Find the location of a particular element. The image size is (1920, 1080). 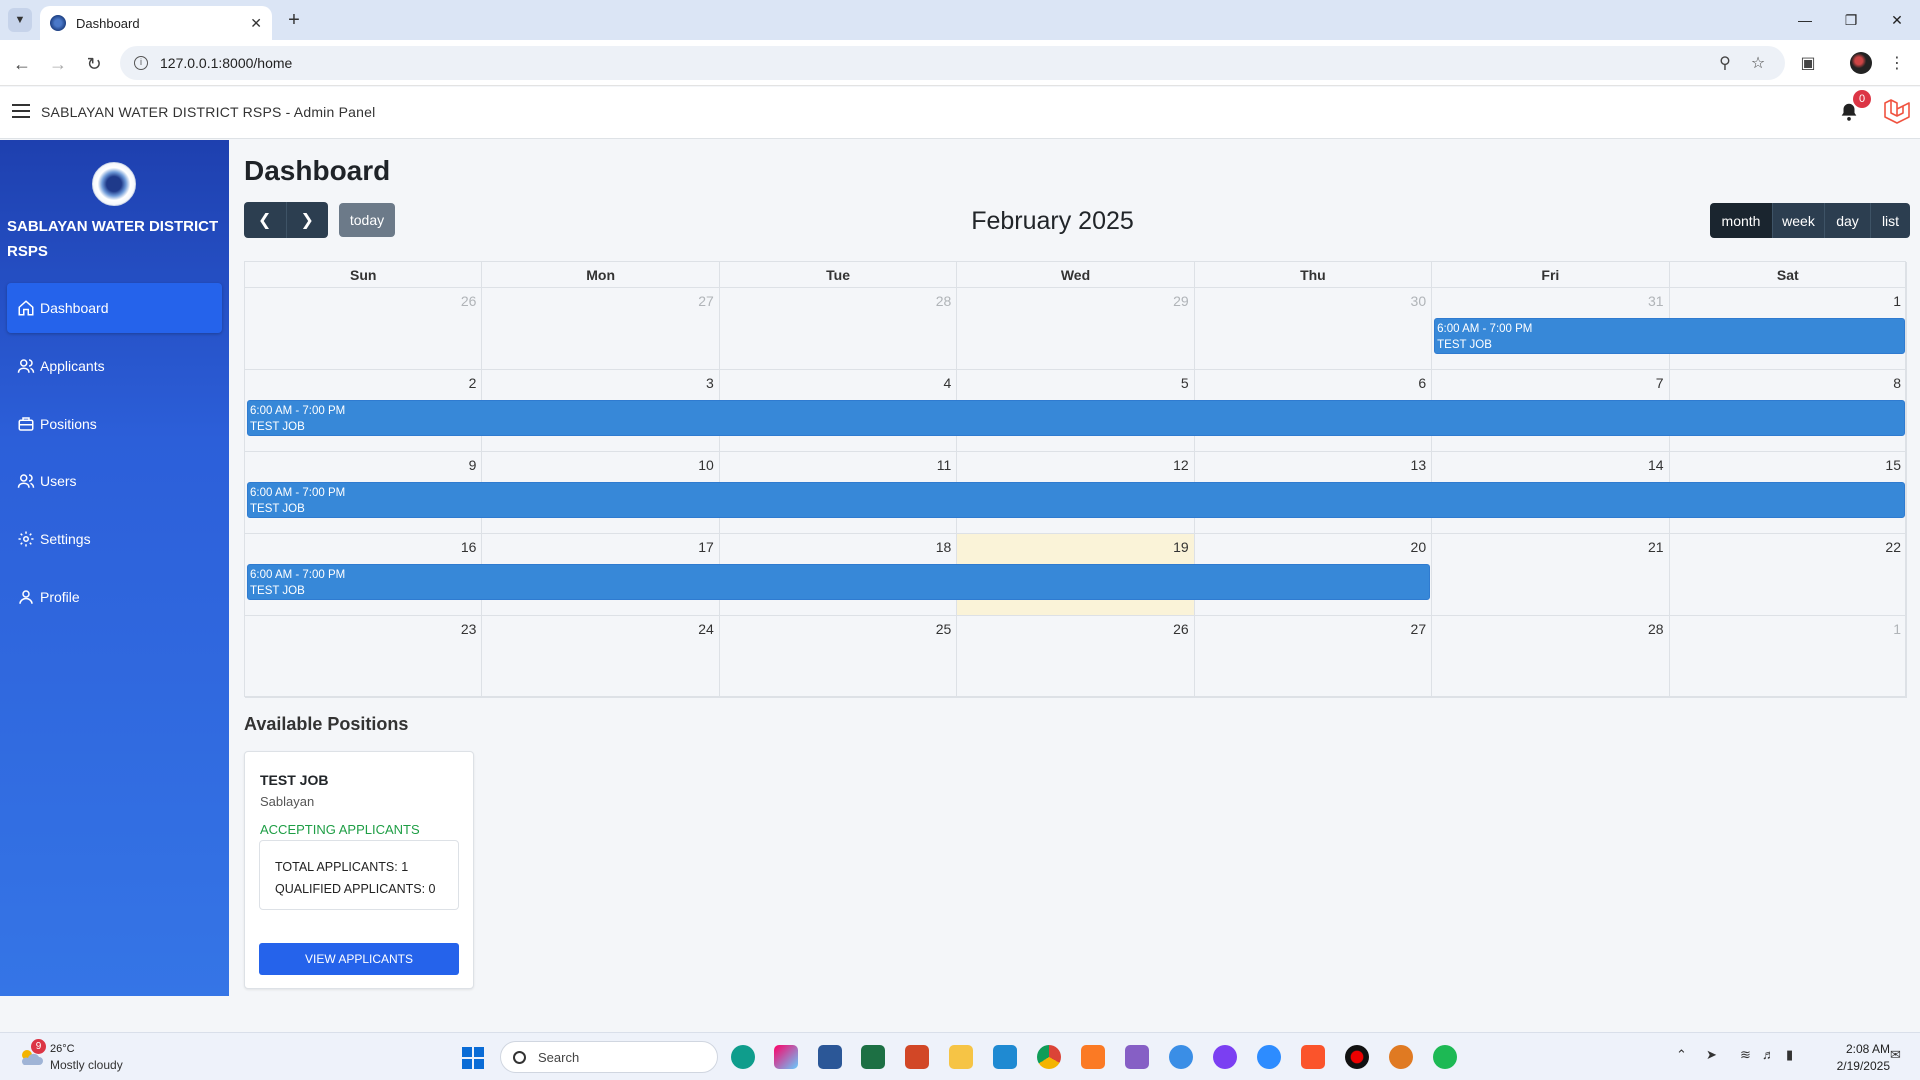

zoom-icon is located at coordinates (1269, 1057).